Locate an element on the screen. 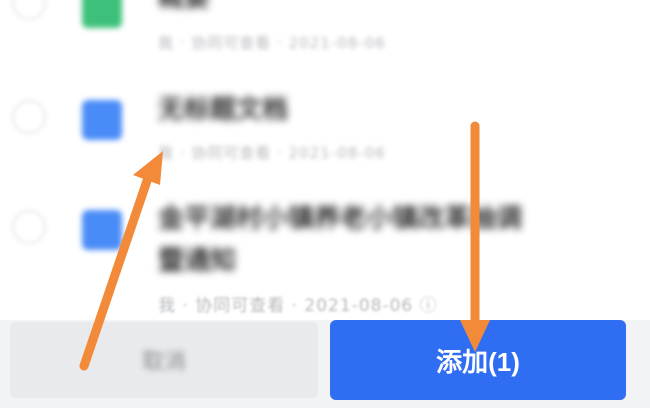 Image resolution: width=650 pixels, height=408 pixels. file-title-line2: 暨通知 is located at coordinates (197, 261).